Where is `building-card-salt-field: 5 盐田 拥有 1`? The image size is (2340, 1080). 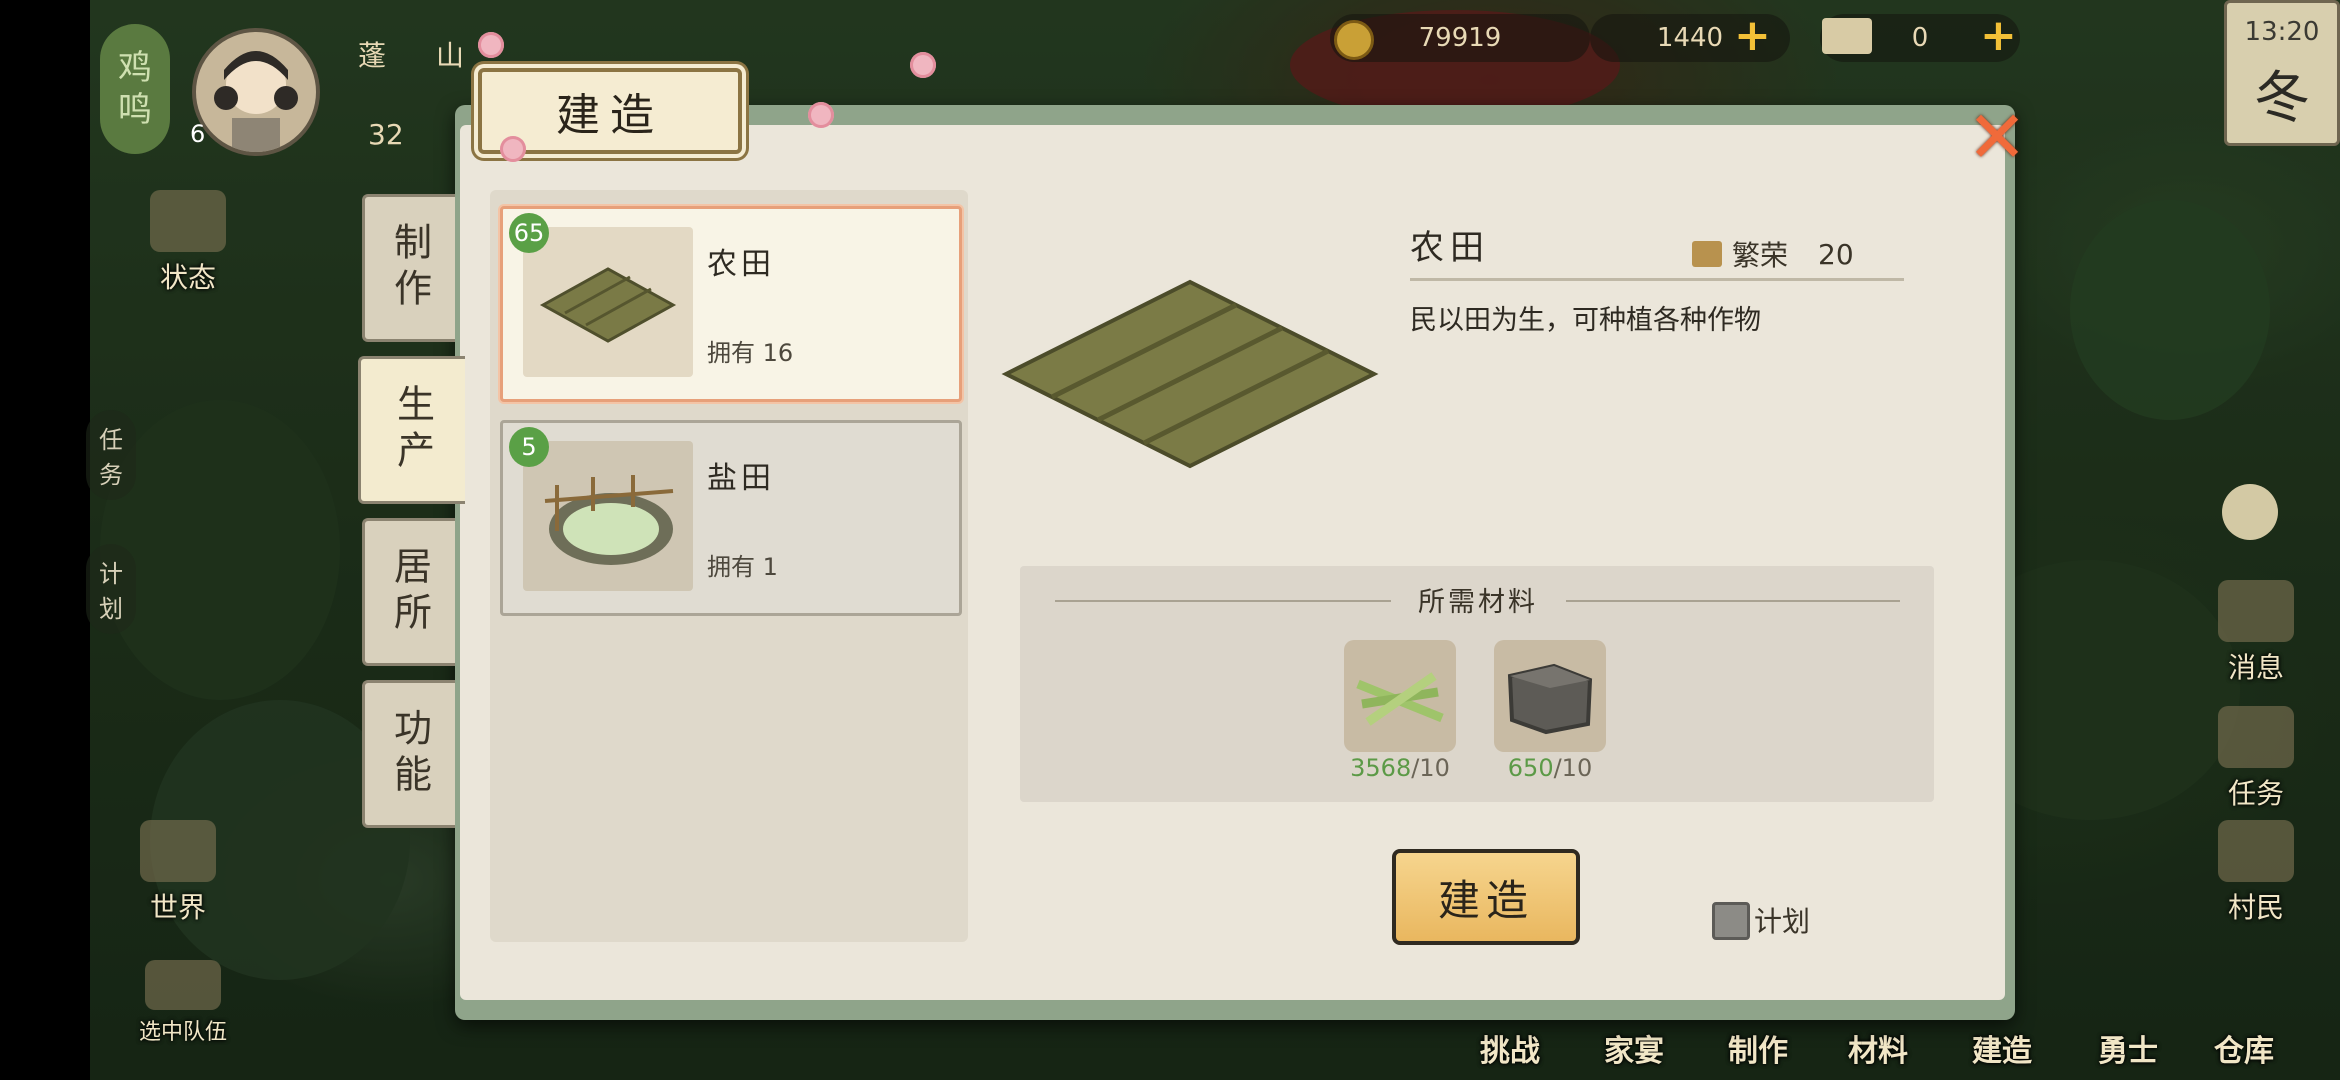
building-card-salt-field: 5 盐田 拥有 1 is located at coordinates (731, 518).